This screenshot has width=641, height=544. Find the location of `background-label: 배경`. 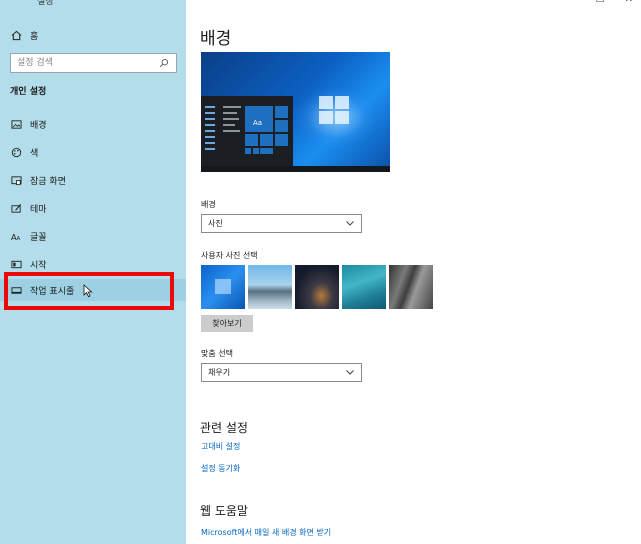

background-label: 배경 is located at coordinates (208, 204).